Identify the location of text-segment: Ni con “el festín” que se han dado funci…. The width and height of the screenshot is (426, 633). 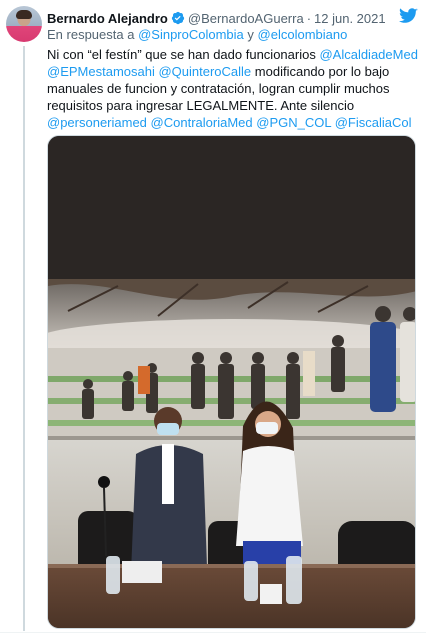
(183, 54).